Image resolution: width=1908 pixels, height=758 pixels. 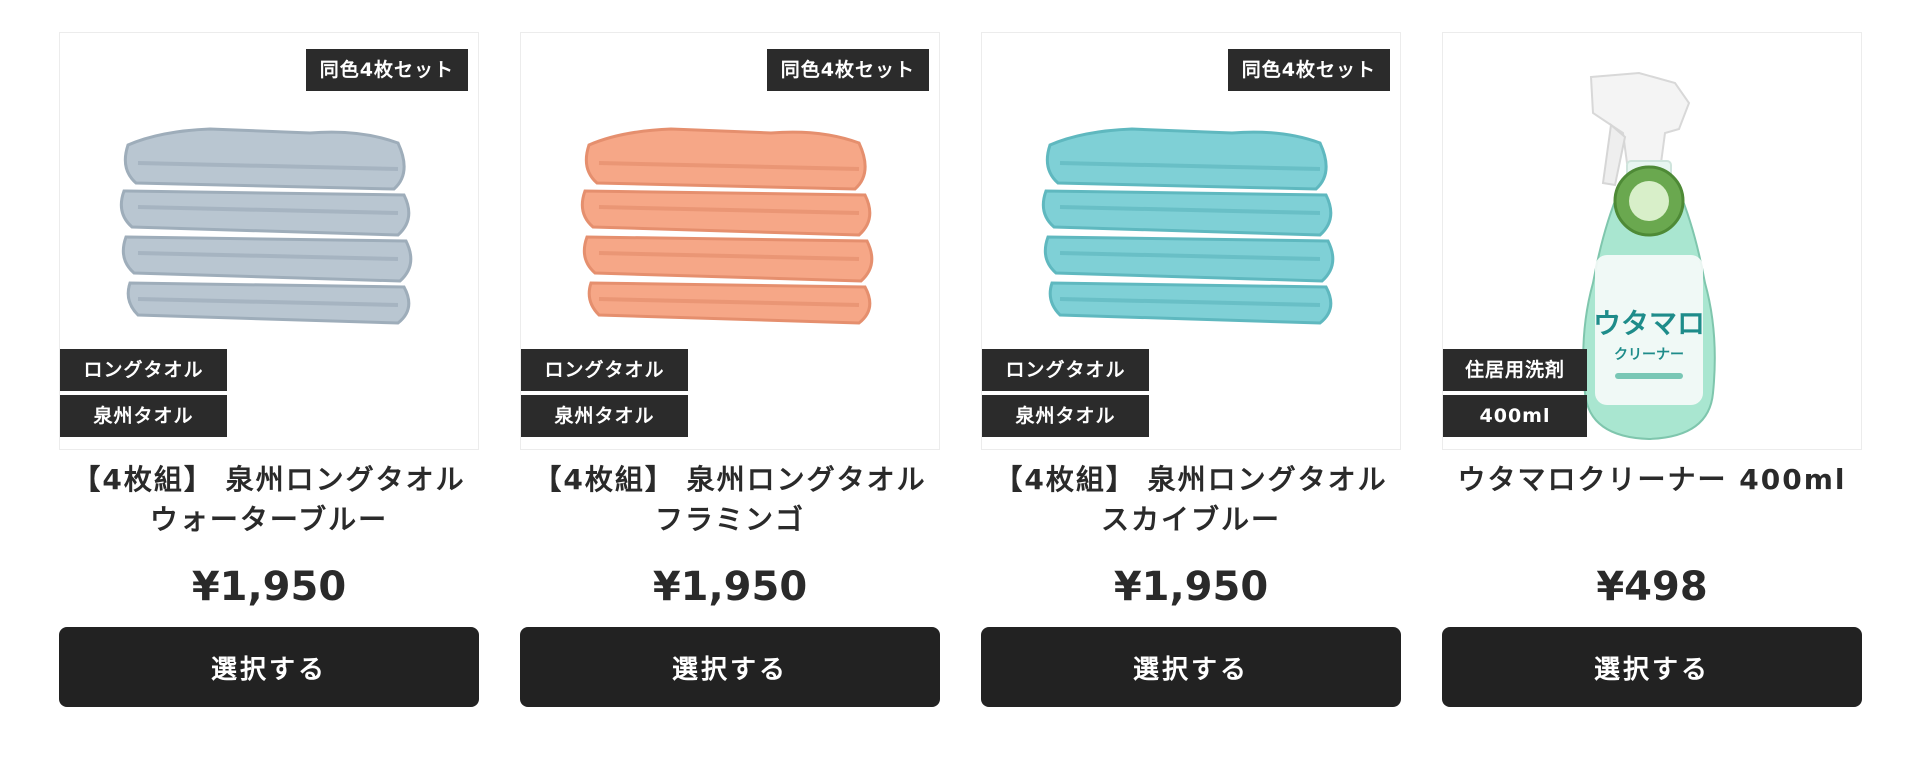 I want to click on product-title: ウタマロクリーナー 400ml, so click(x=1652, y=480).